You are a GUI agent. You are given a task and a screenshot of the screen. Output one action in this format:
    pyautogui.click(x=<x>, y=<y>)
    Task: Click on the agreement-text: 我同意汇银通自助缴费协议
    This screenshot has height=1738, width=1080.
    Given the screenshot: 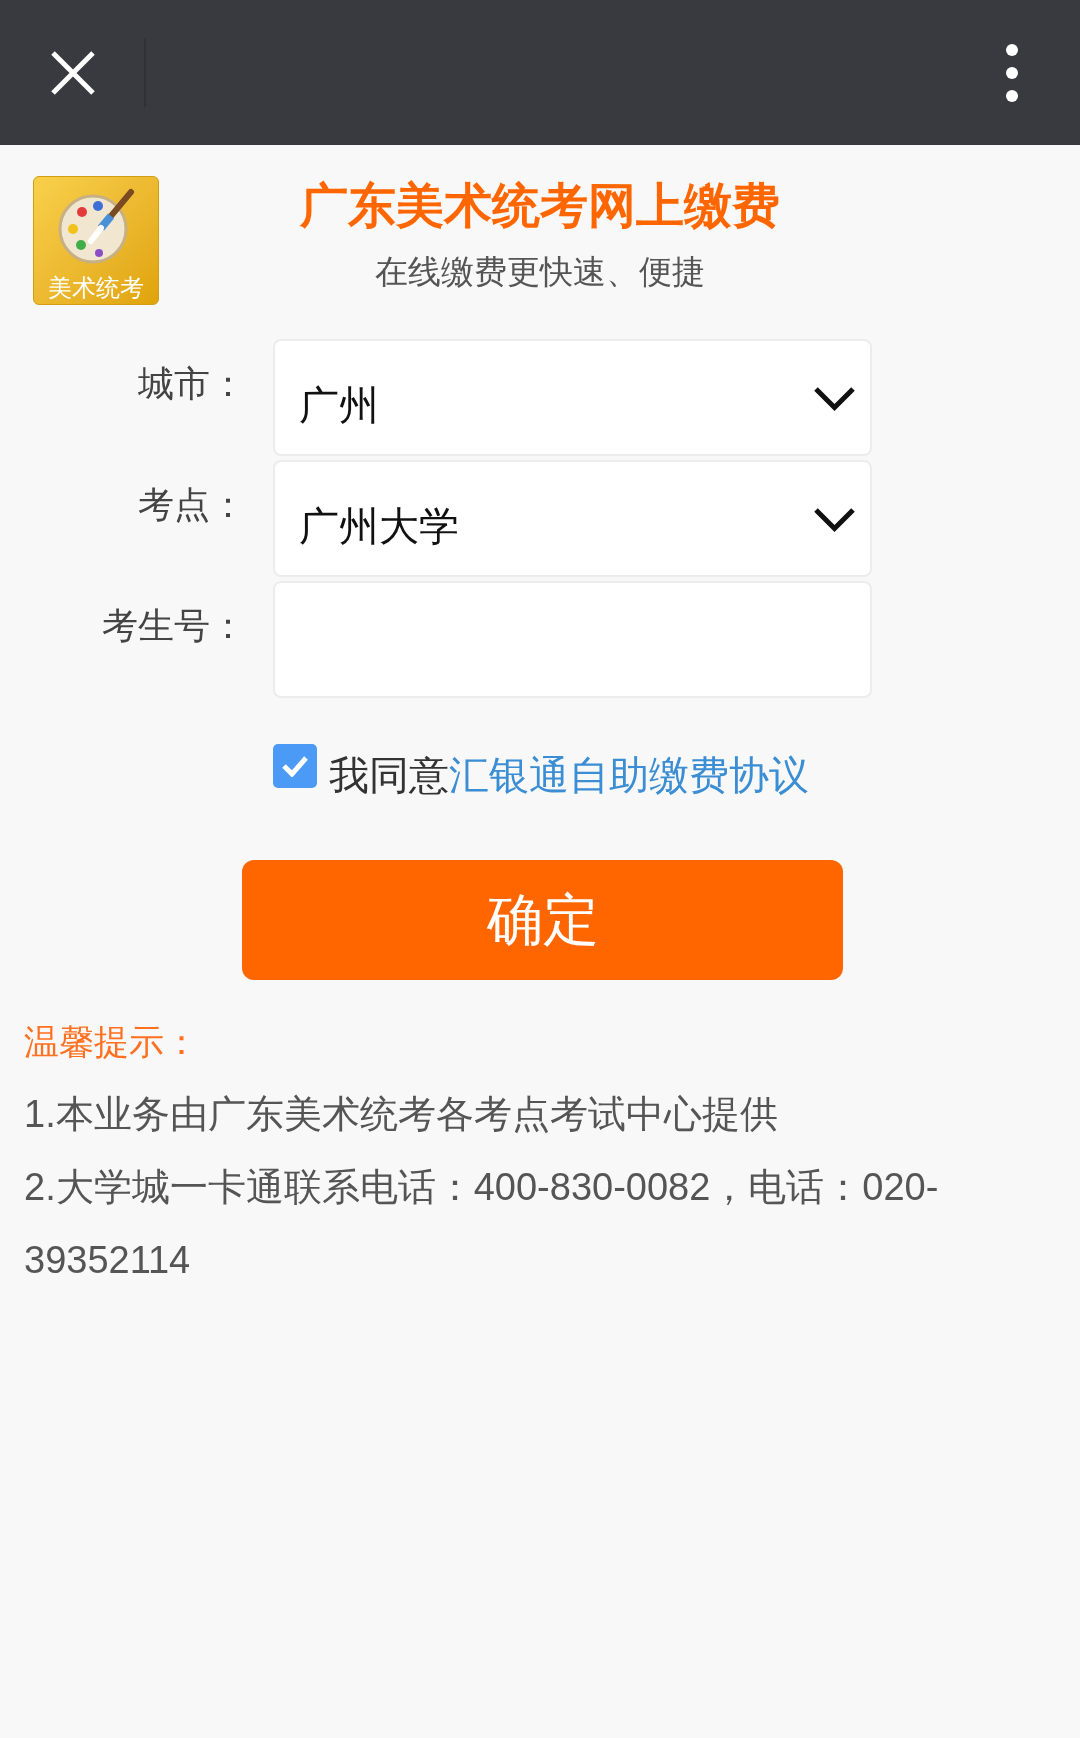 What is the action you would take?
    pyautogui.click(x=569, y=775)
    